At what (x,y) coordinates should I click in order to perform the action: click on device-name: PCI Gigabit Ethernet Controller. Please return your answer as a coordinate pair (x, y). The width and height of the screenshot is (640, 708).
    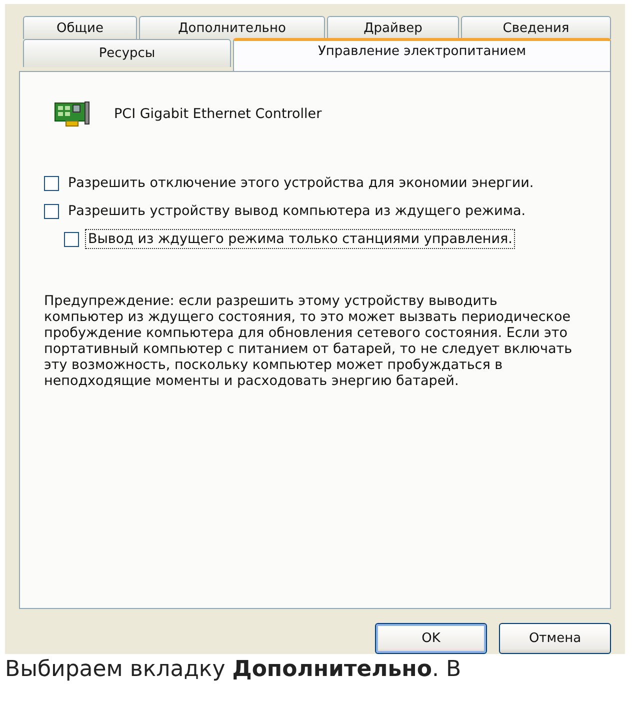
    Looking at the image, I should click on (218, 114).